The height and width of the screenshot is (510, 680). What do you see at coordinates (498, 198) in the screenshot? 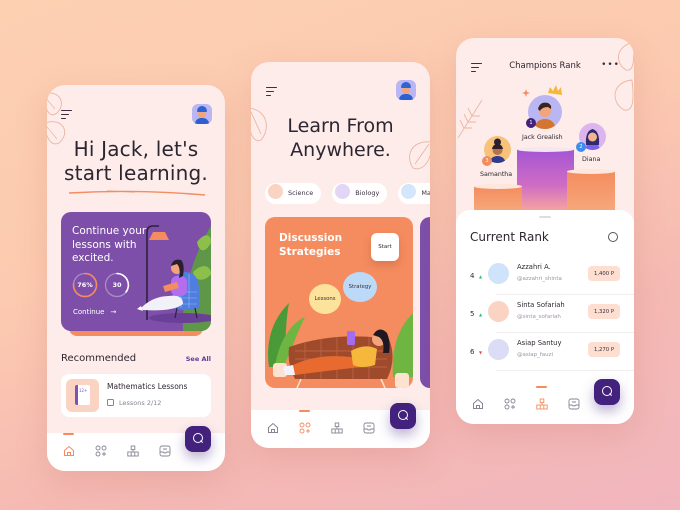
I see `podium-third` at bounding box center [498, 198].